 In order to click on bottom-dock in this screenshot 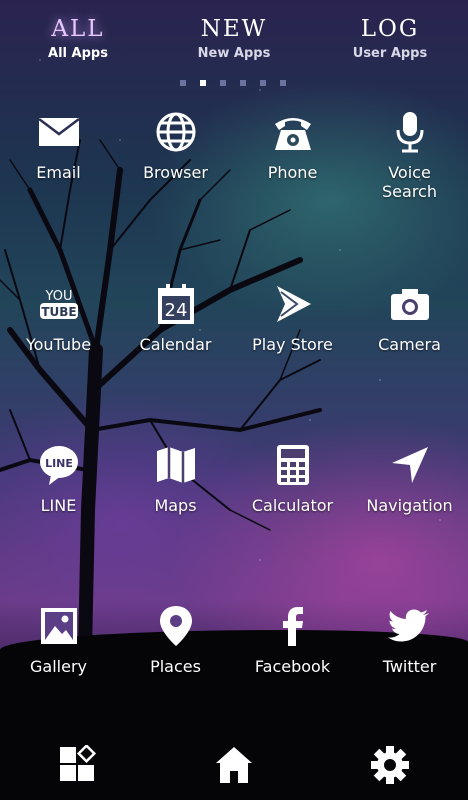, I will do `click(234, 765)`.